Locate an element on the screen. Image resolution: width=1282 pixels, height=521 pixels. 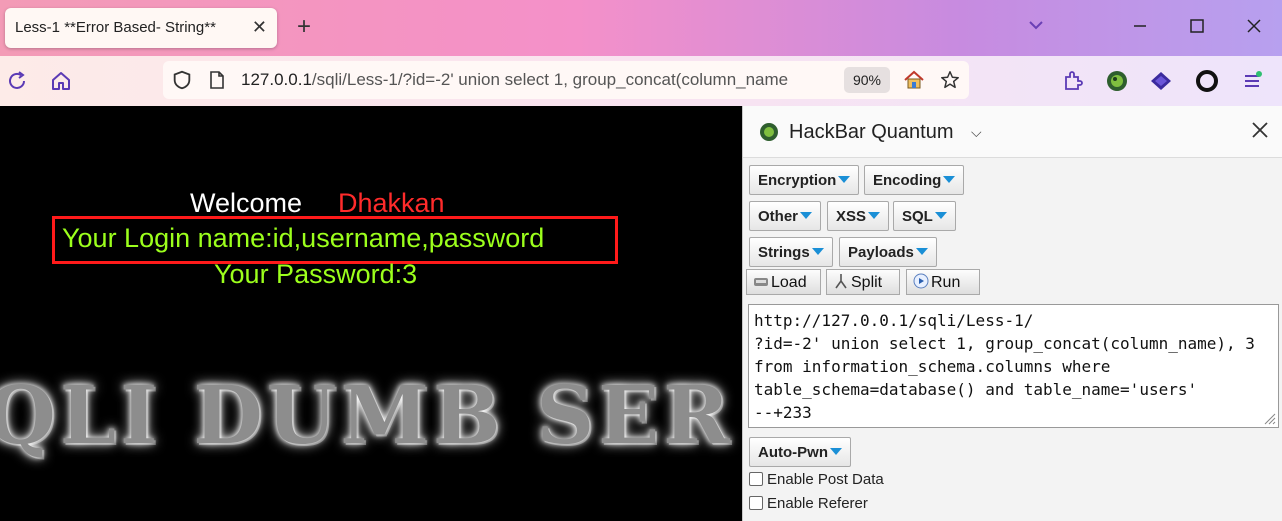
run-icon is located at coordinates (921, 281).